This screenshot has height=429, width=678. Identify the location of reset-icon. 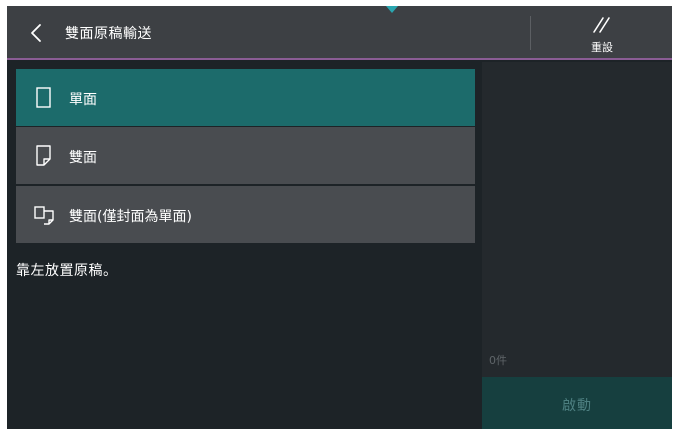
(601, 25).